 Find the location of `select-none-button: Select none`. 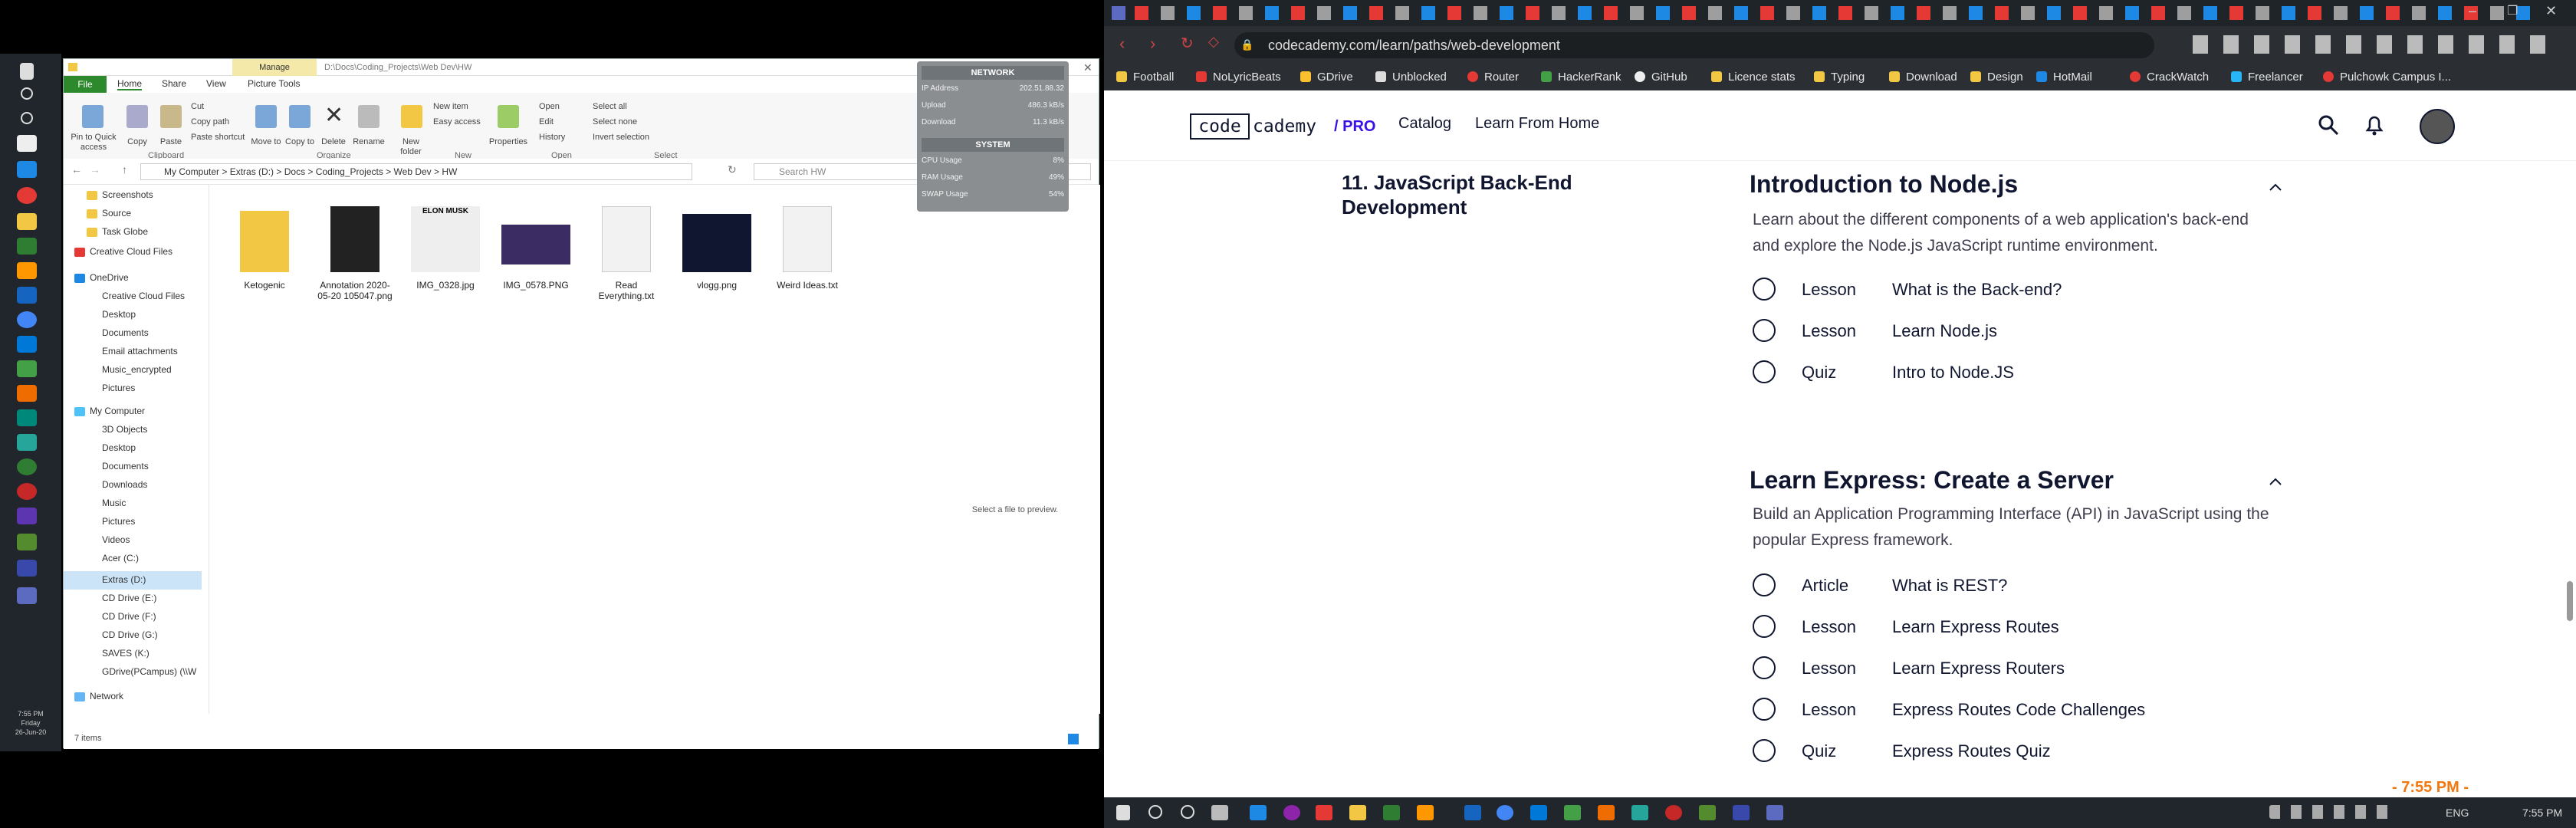

select-none-button: Select none is located at coordinates (615, 122).